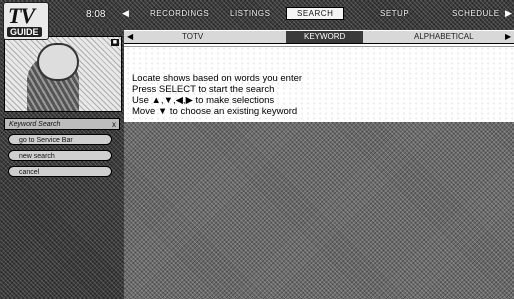 The height and width of the screenshot is (299, 514). Describe the element at coordinates (476, 13) in the screenshot. I see `menu-schedule: SCHEDULE` at that location.